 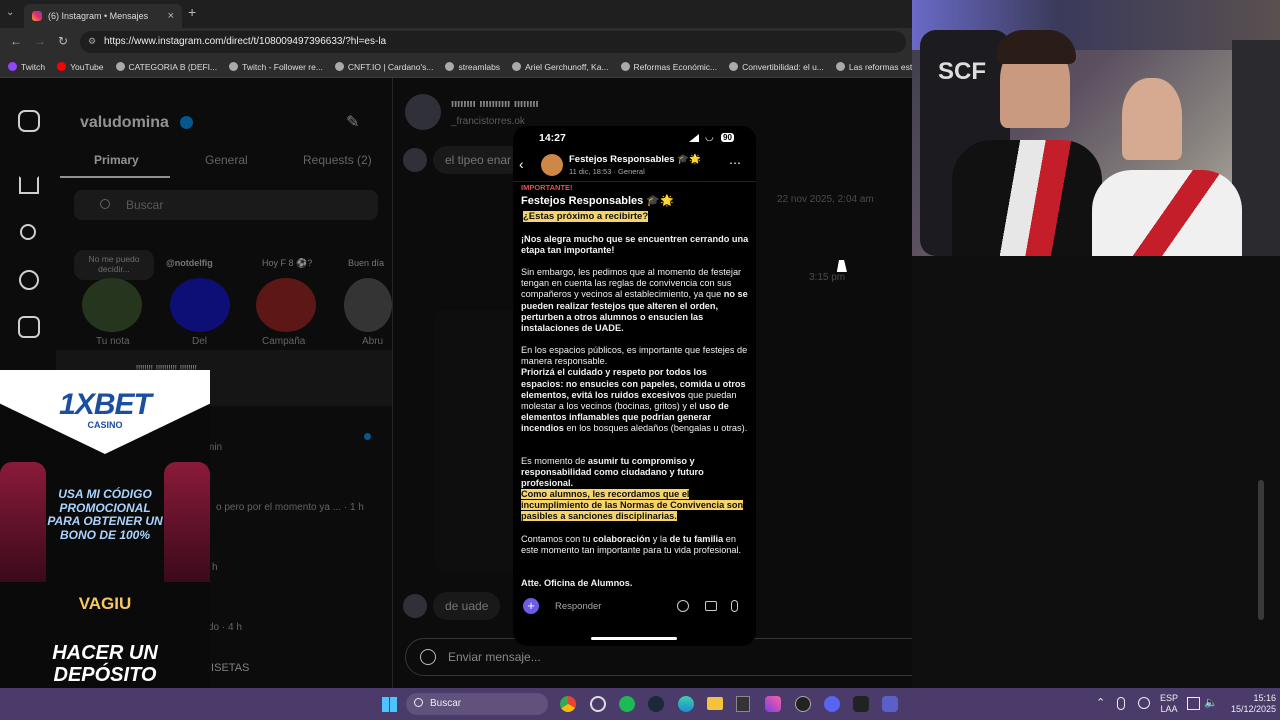 What do you see at coordinates (578, 606) in the screenshot?
I see `reply-placeholder: Responder` at bounding box center [578, 606].